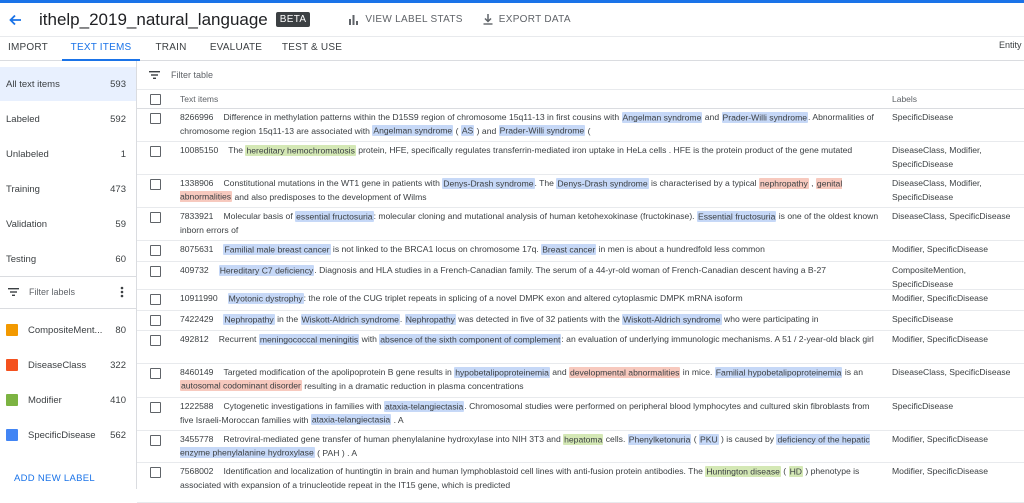  What do you see at coordinates (743, 471) in the screenshot?
I see `entity-annotation: Huntington disease` at bounding box center [743, 471].